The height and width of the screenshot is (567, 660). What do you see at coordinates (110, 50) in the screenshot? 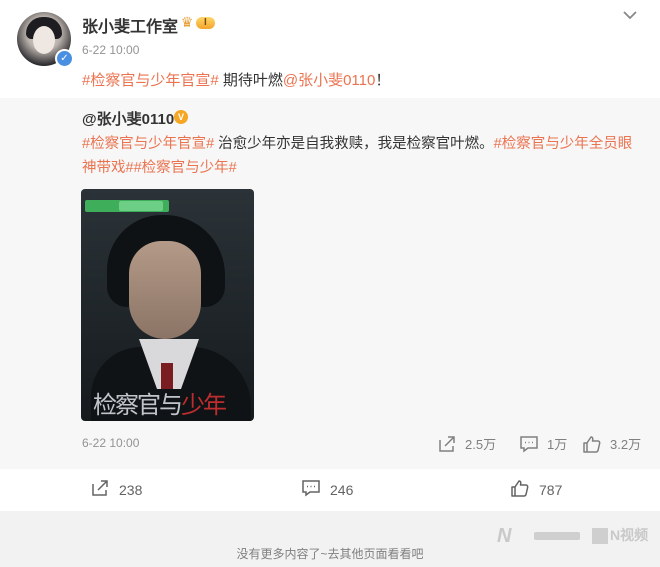
I see `post-time: 6-22 10:00` at bounding box center [110, 50].